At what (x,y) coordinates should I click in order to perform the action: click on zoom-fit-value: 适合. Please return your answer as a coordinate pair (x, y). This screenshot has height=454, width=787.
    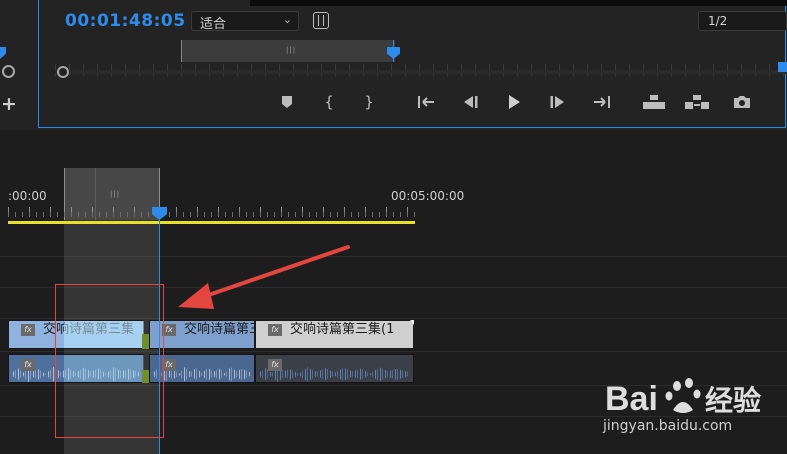
    Looking at the image, I should click on (213, 24).